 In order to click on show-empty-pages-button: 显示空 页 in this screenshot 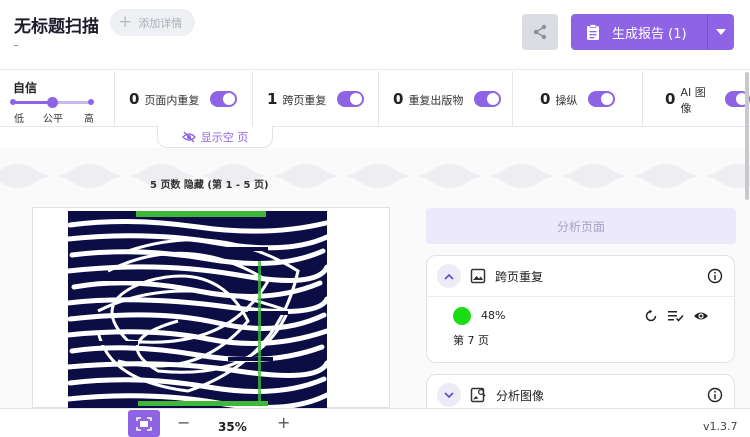, I will do `click(215, 137)`.